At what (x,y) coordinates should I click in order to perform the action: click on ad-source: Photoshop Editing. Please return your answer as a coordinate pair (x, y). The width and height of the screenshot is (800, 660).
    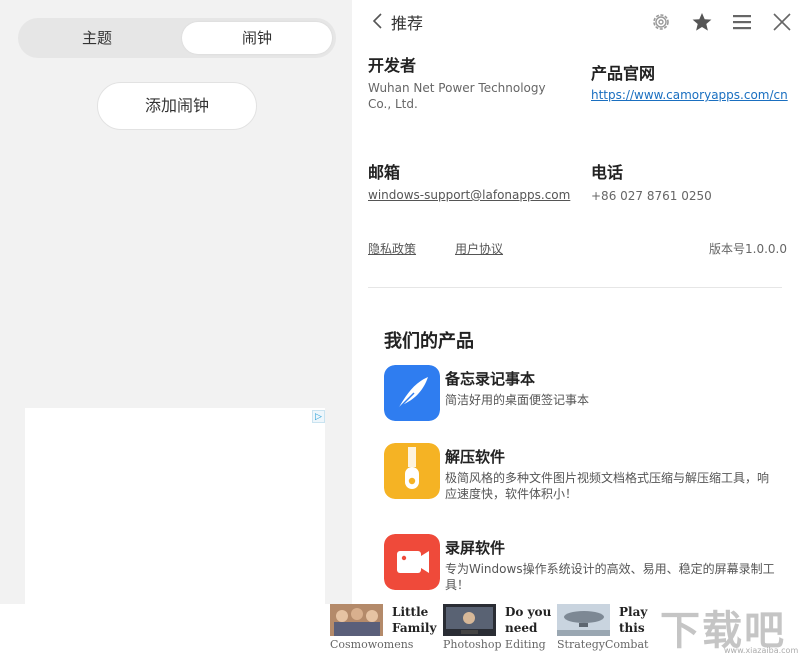
    Looking at the image, I should click on (494, 644).